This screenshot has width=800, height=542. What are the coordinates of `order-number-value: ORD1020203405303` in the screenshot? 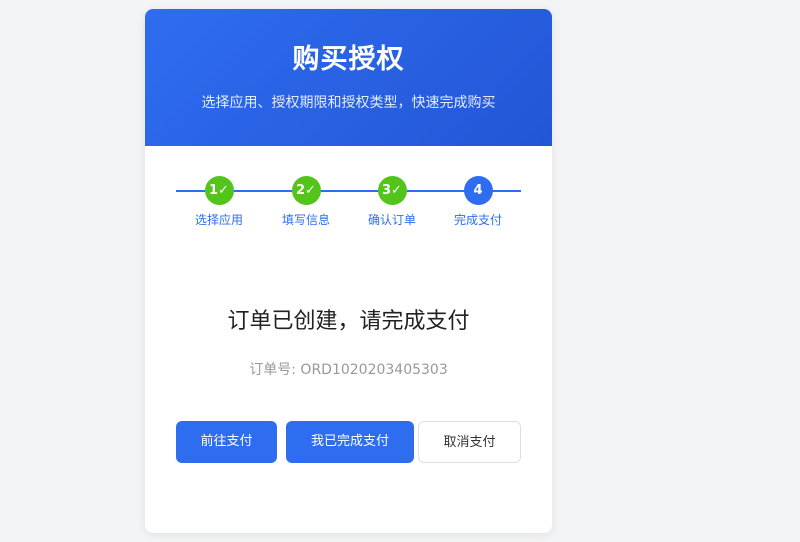 It's located at (374, 370).